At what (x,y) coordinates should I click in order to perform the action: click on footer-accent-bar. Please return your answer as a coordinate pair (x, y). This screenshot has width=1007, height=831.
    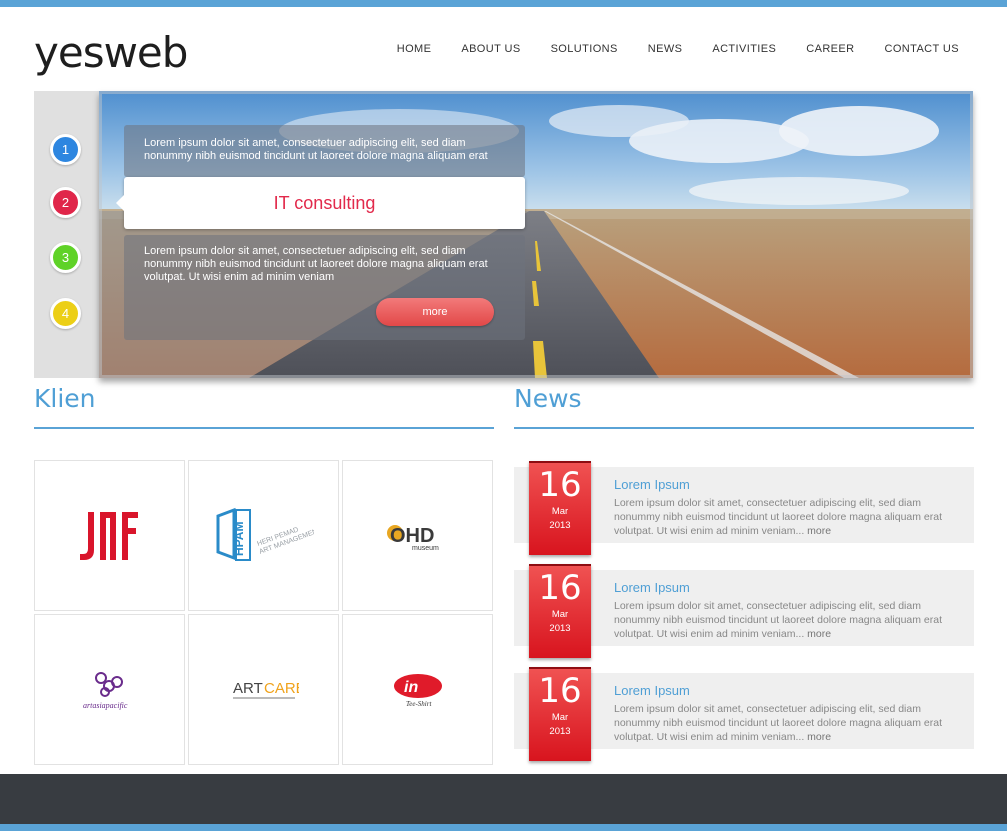
    Looking at the image, I should click on (503, 827).